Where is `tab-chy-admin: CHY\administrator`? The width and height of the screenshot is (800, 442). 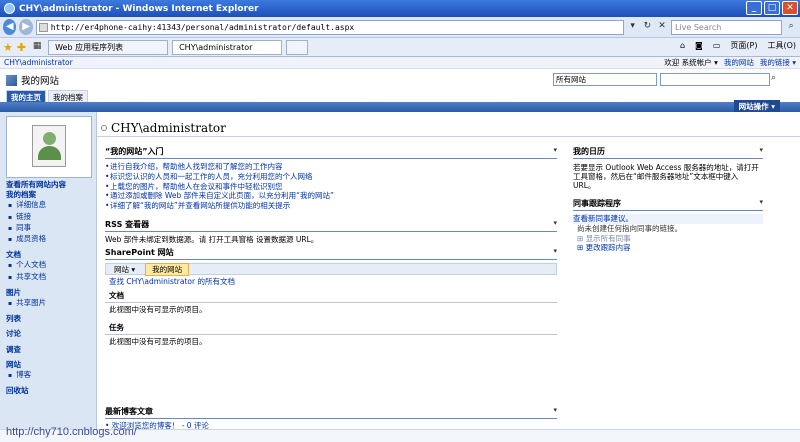
tab-chy-admin: CHY\administrator is located at coordinates (227, 47).